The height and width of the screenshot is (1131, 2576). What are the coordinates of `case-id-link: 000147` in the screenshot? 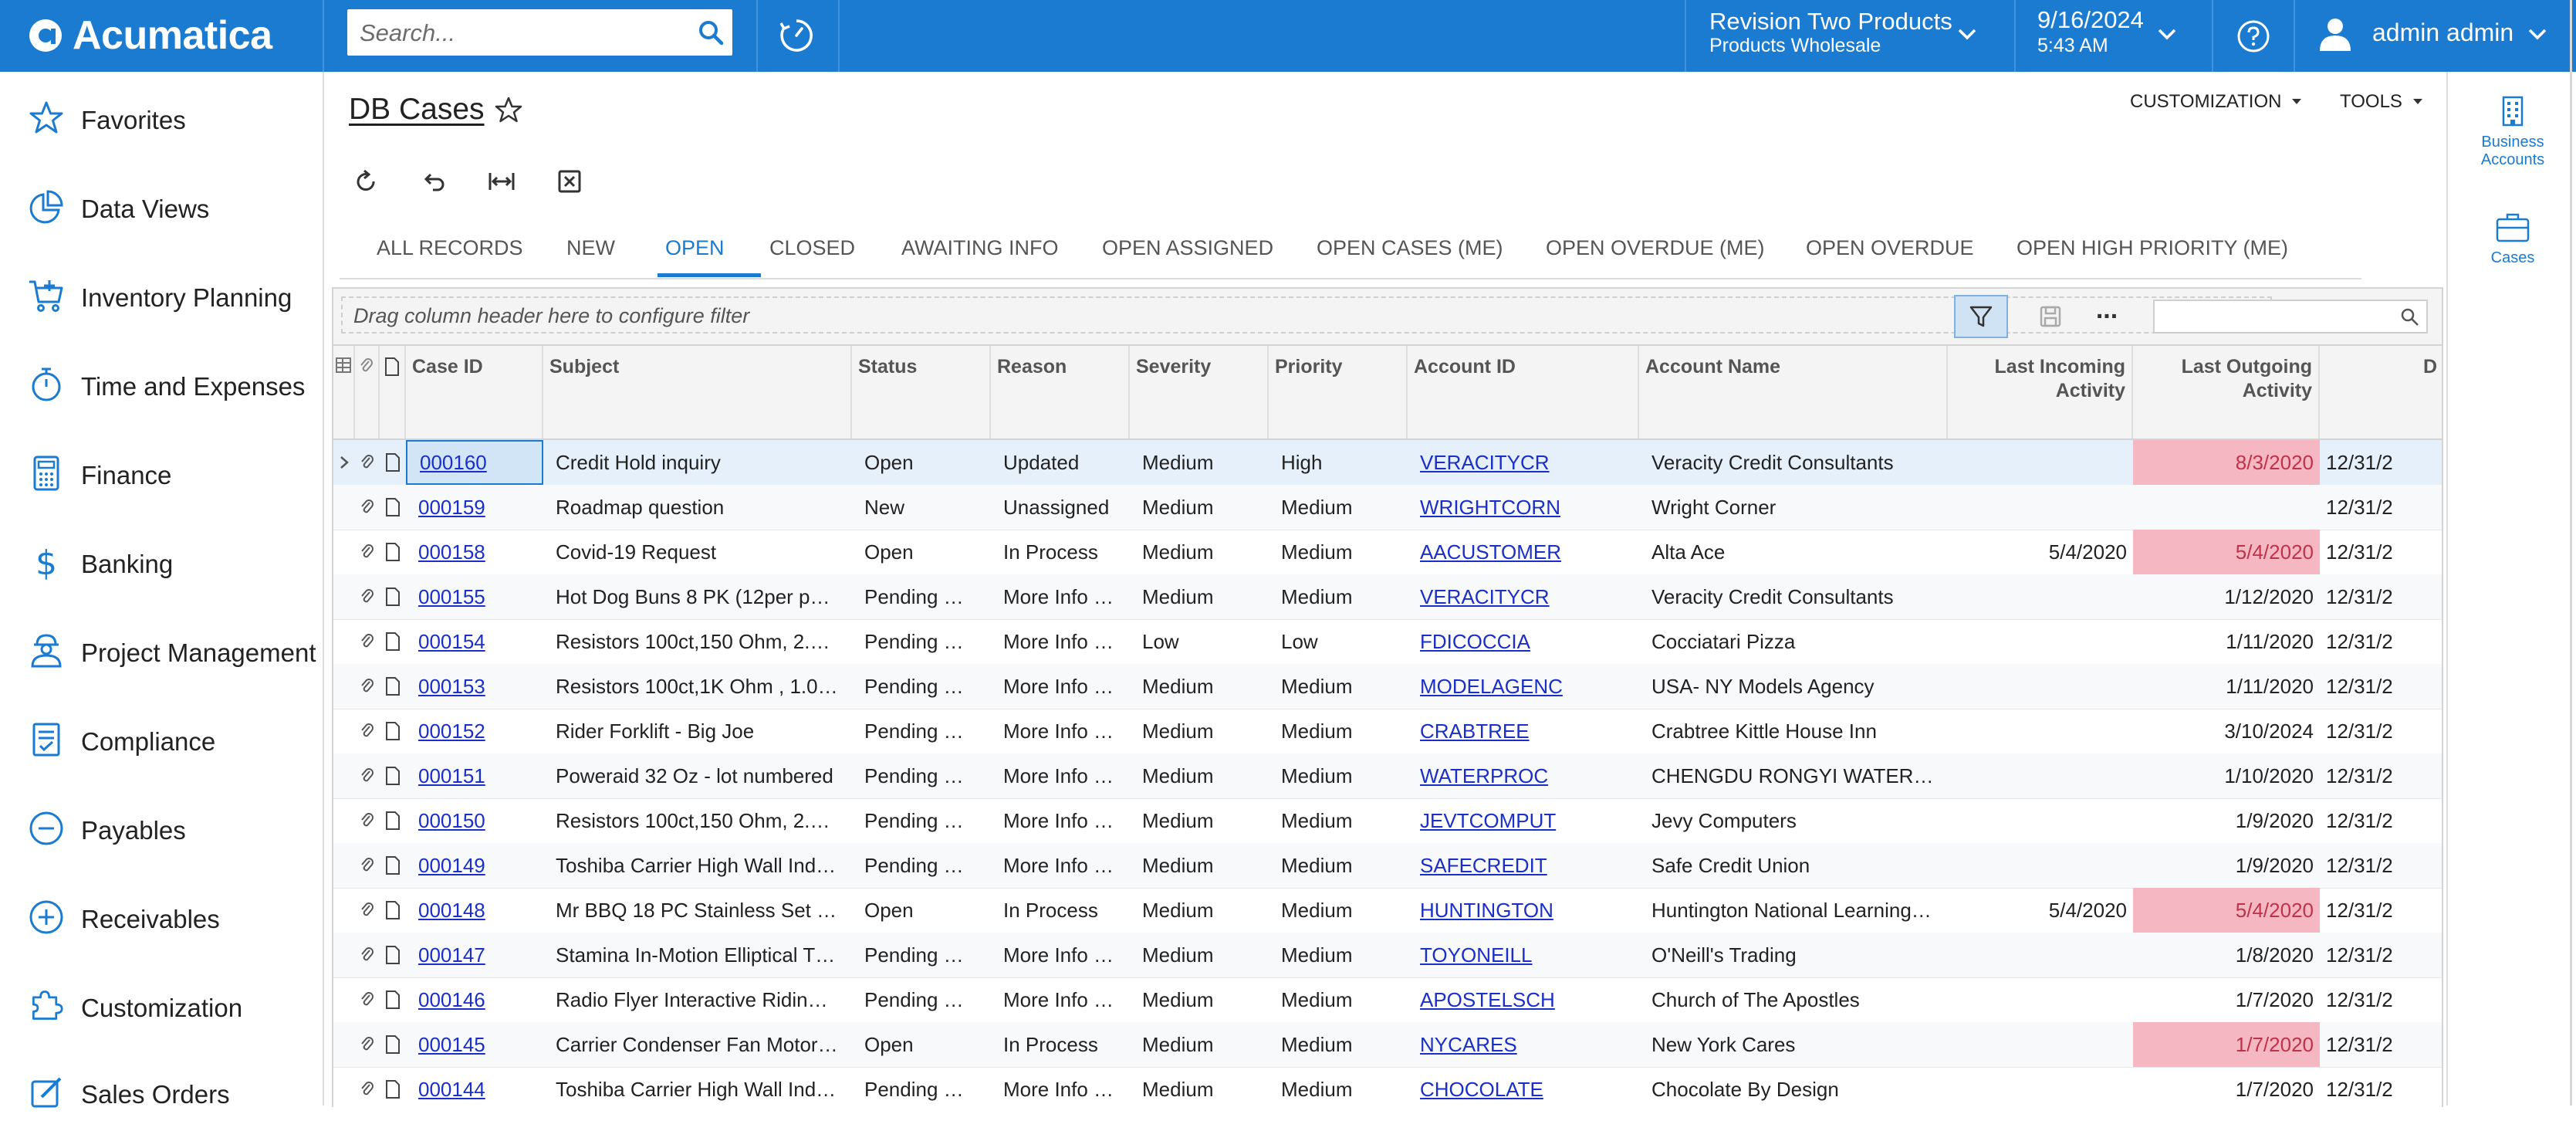 It's located at (474, 955).